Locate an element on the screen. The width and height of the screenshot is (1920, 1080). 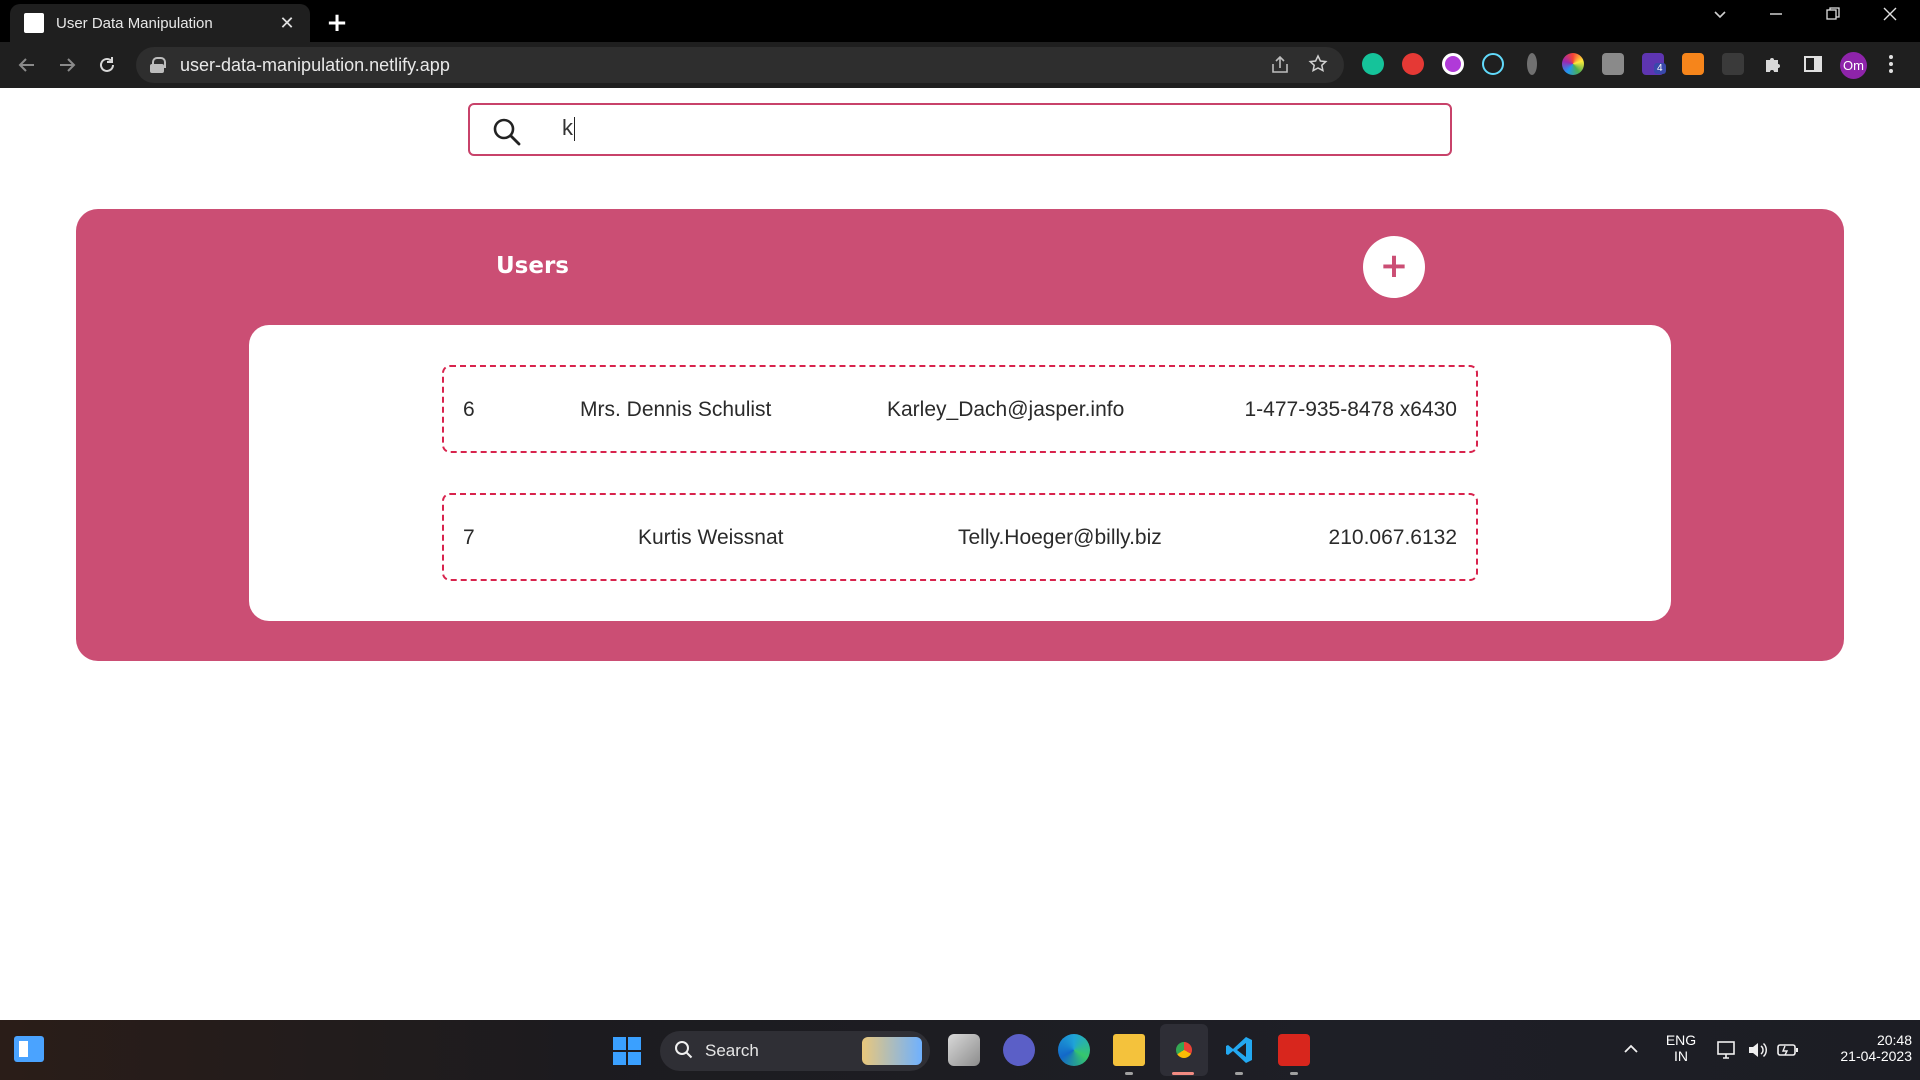
chat-icon is located at coordinates (1019, 1050).